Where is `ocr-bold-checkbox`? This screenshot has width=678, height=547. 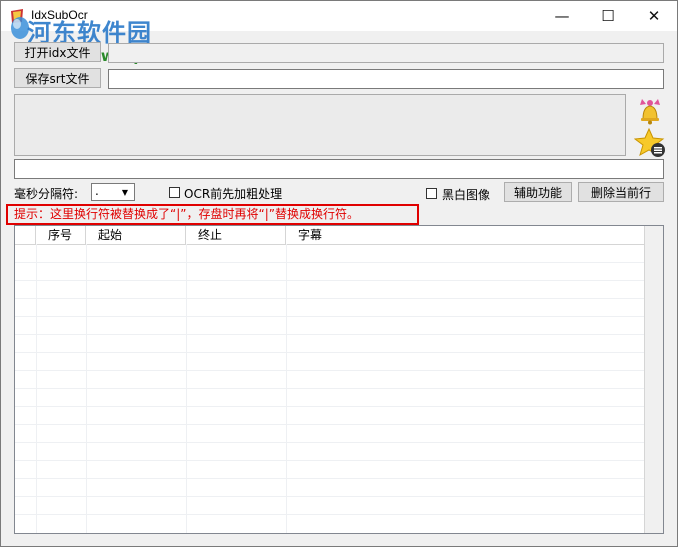
ocr-bold-checkbox is located at coordinates (174, 192).